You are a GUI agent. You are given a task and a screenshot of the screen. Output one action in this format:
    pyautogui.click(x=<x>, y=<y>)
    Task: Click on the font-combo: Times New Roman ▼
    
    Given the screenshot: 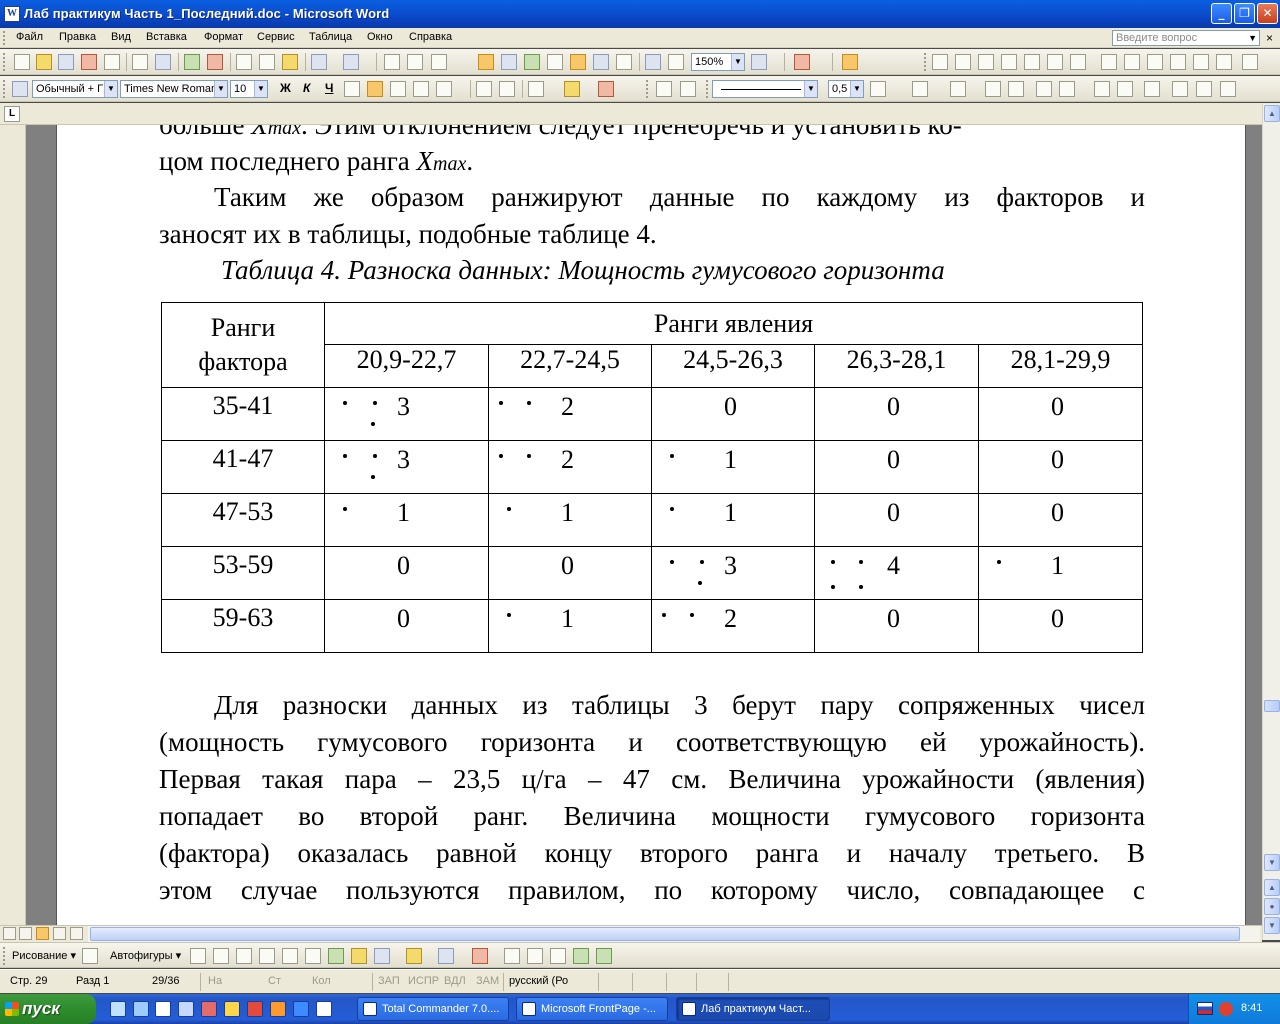 What is the action you would take?
    pyautogui.click(x=174, y=89)
    